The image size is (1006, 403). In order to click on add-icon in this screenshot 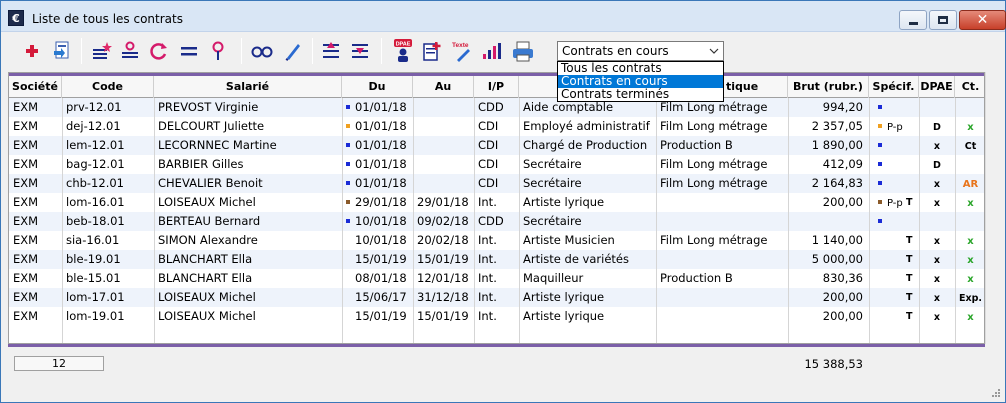, I will do `click(32, 51)`.